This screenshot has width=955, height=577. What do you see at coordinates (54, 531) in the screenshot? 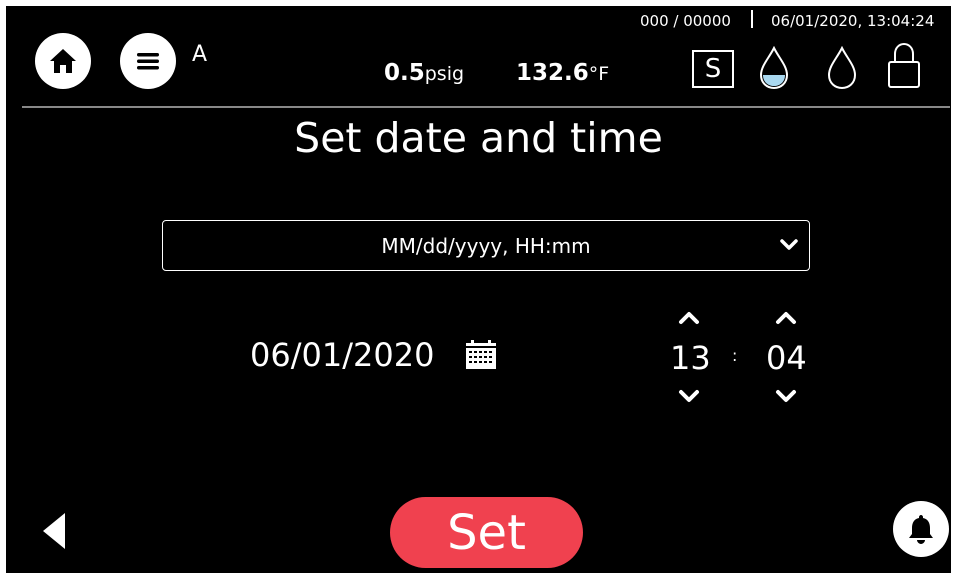
I see `back-triangle-icon` at bounding box center [54, 531].